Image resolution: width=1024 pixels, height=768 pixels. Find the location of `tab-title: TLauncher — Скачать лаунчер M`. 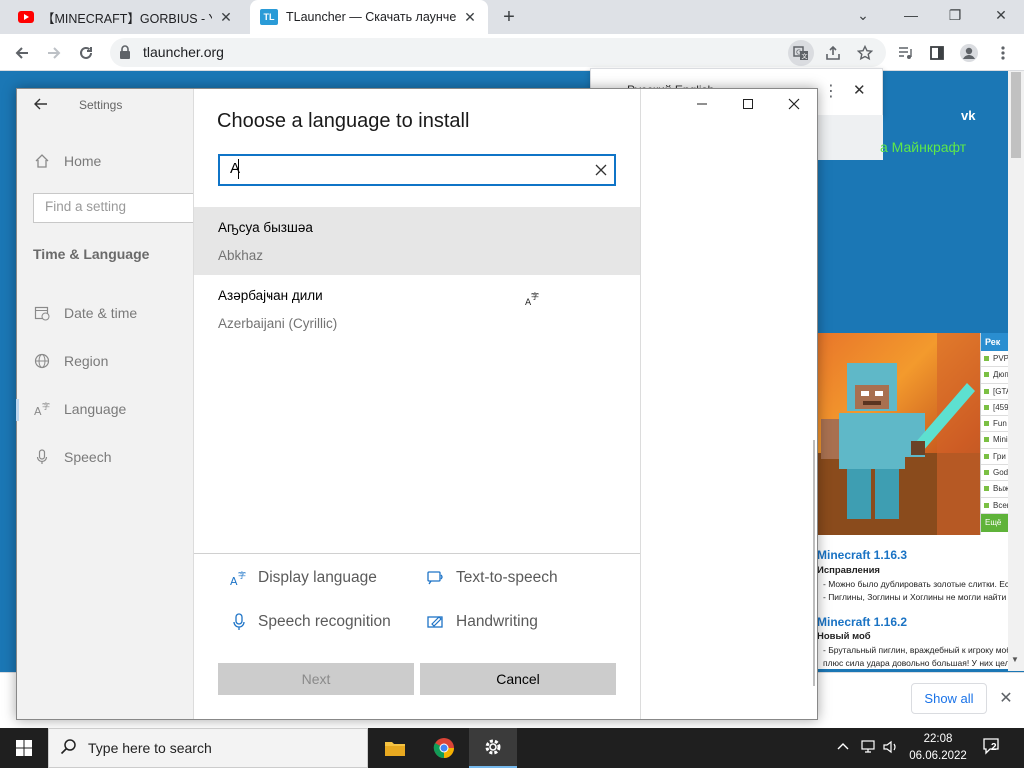

tab-title: TLauncher — Скачать лаунчер M is located at coordinates (371, 17).